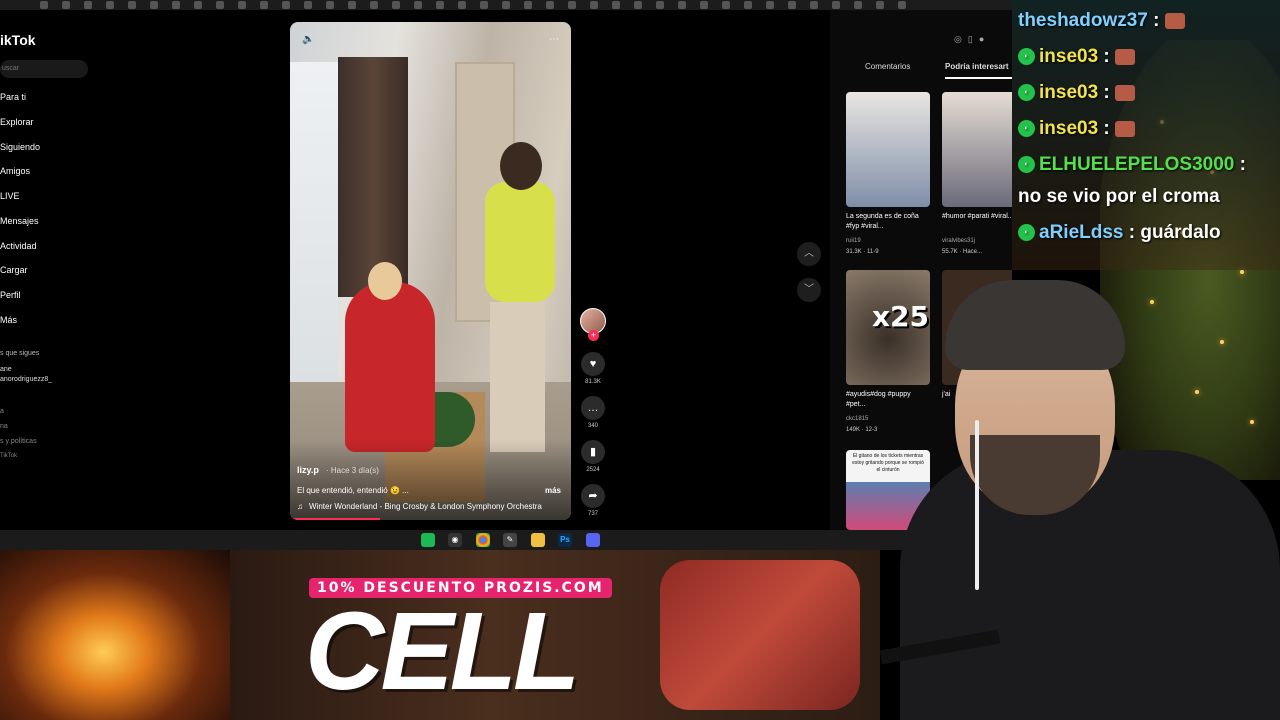  Describe the element at coordinates (18, 40) in the screenshot. I see `tiktok-logo: ikTok` at that location.